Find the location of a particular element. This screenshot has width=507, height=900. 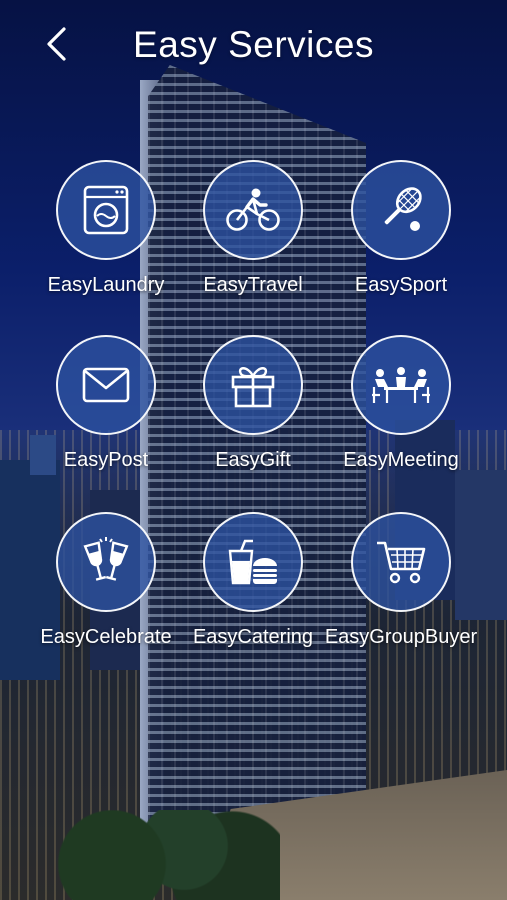

service-easytravel: EasyTravel is located at coordinates (253, 235).